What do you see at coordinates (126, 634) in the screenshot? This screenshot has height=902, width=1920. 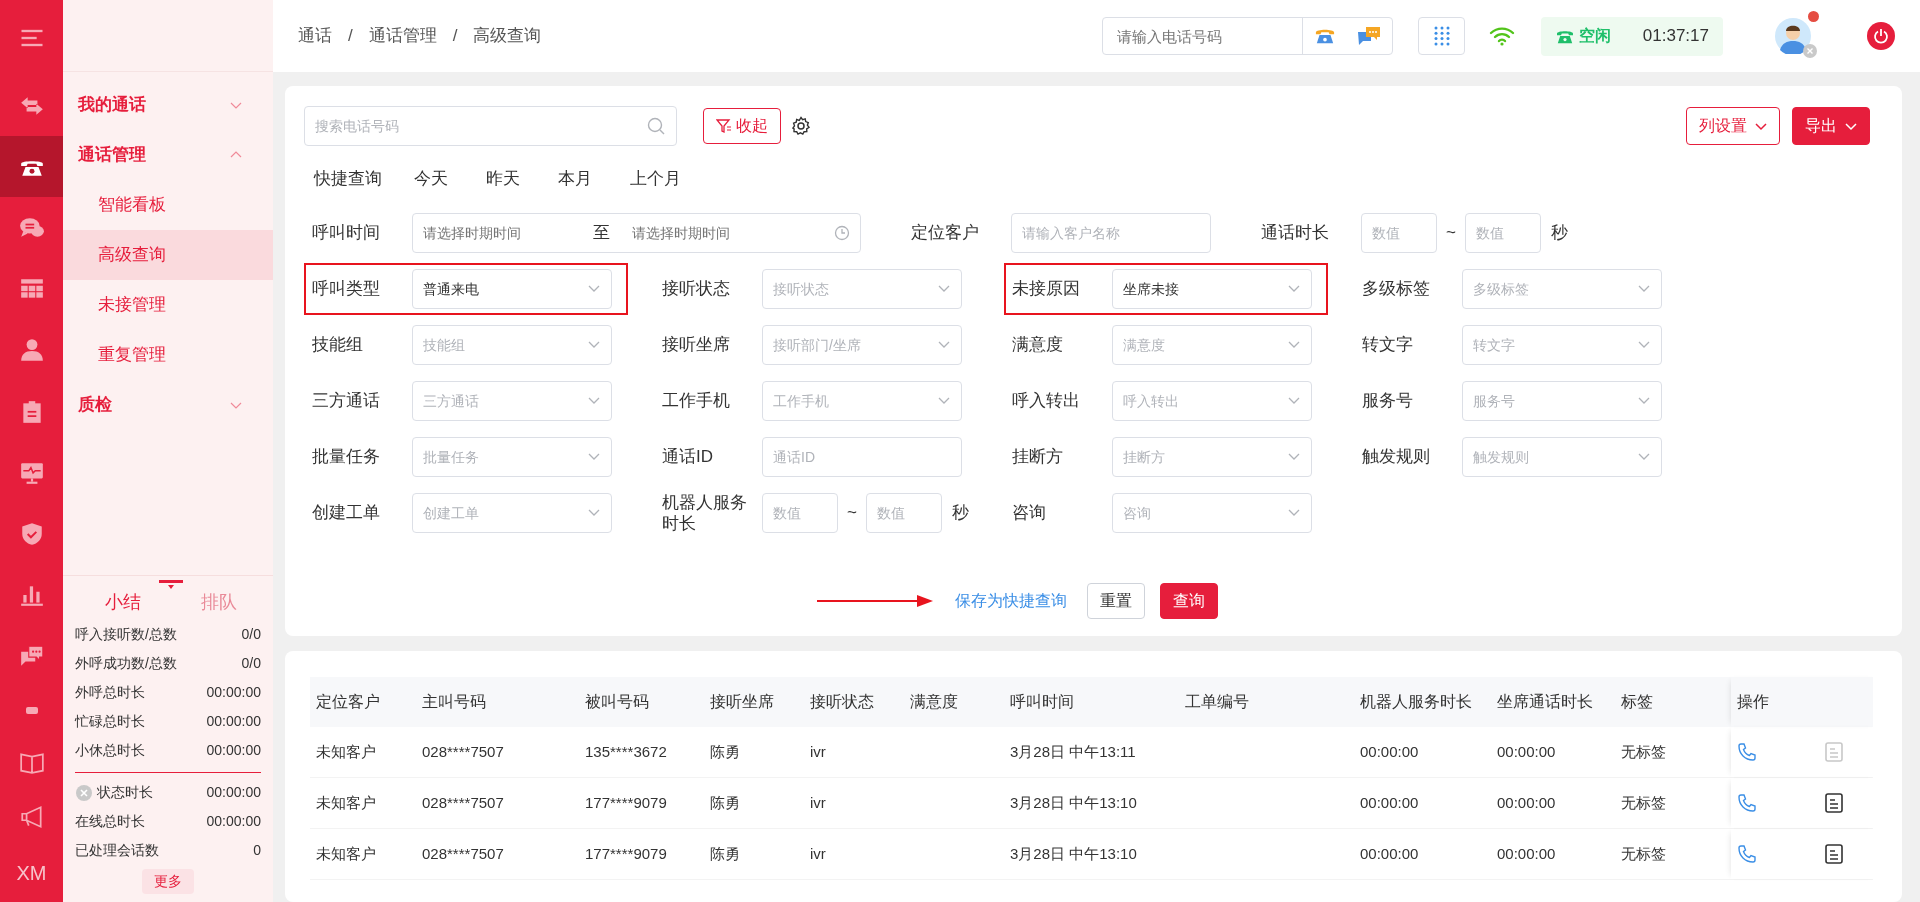 I see `stat-label: 呼入接听数/总数` at bounding box center [126, 634].